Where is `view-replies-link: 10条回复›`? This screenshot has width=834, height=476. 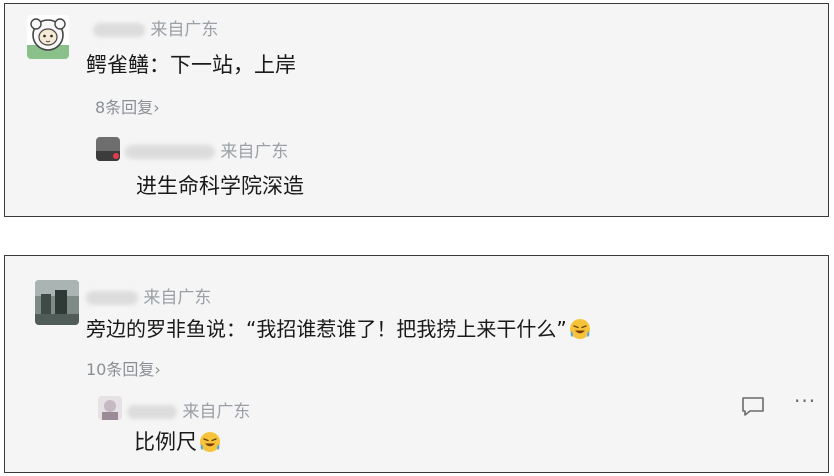
view-replies-link: 10条回复› is located at coordinates (123, 368).